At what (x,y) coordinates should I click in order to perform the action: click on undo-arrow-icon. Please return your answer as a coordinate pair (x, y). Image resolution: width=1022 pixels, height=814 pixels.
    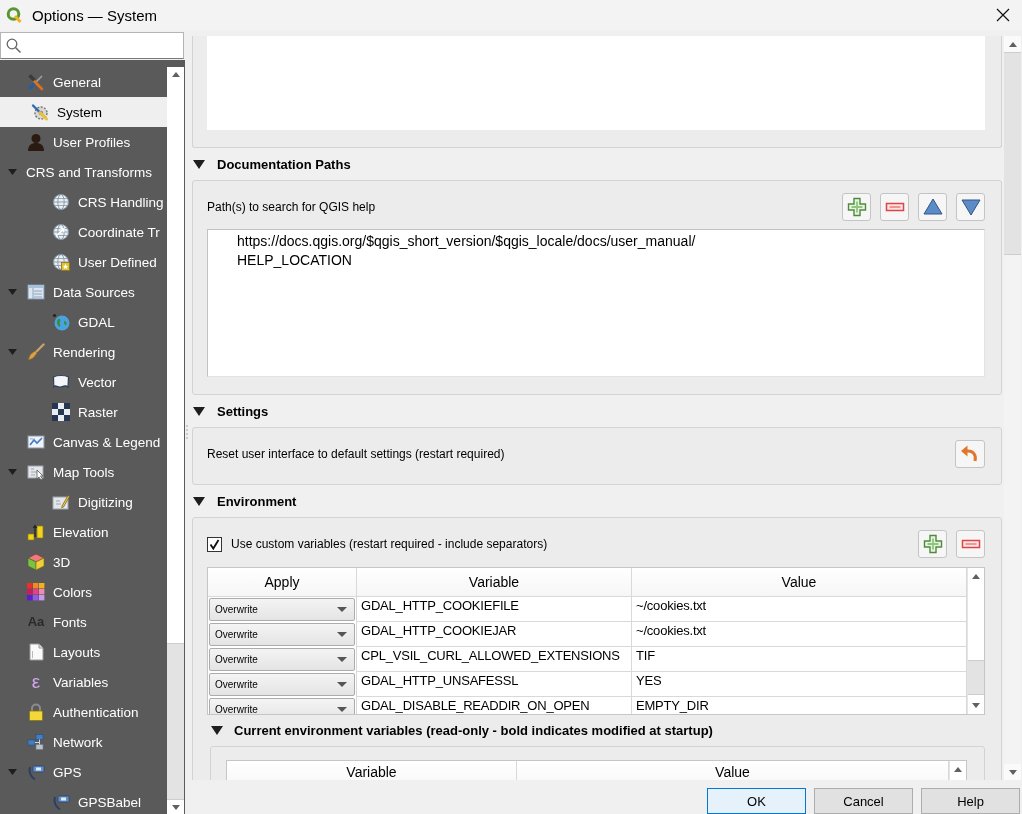
    Looking at the image, I should click on (970, 454).